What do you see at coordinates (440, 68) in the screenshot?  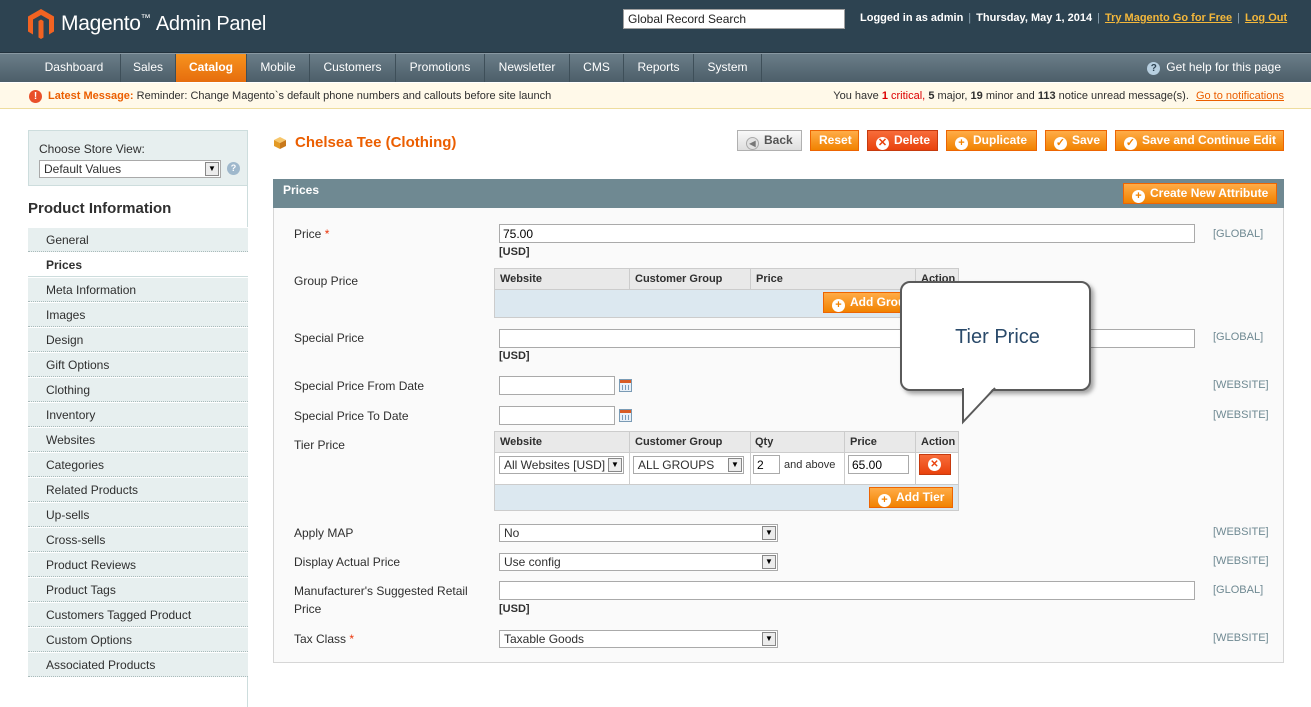 I see `nav-promotions: Promotions` at bounding box center [440, 68].